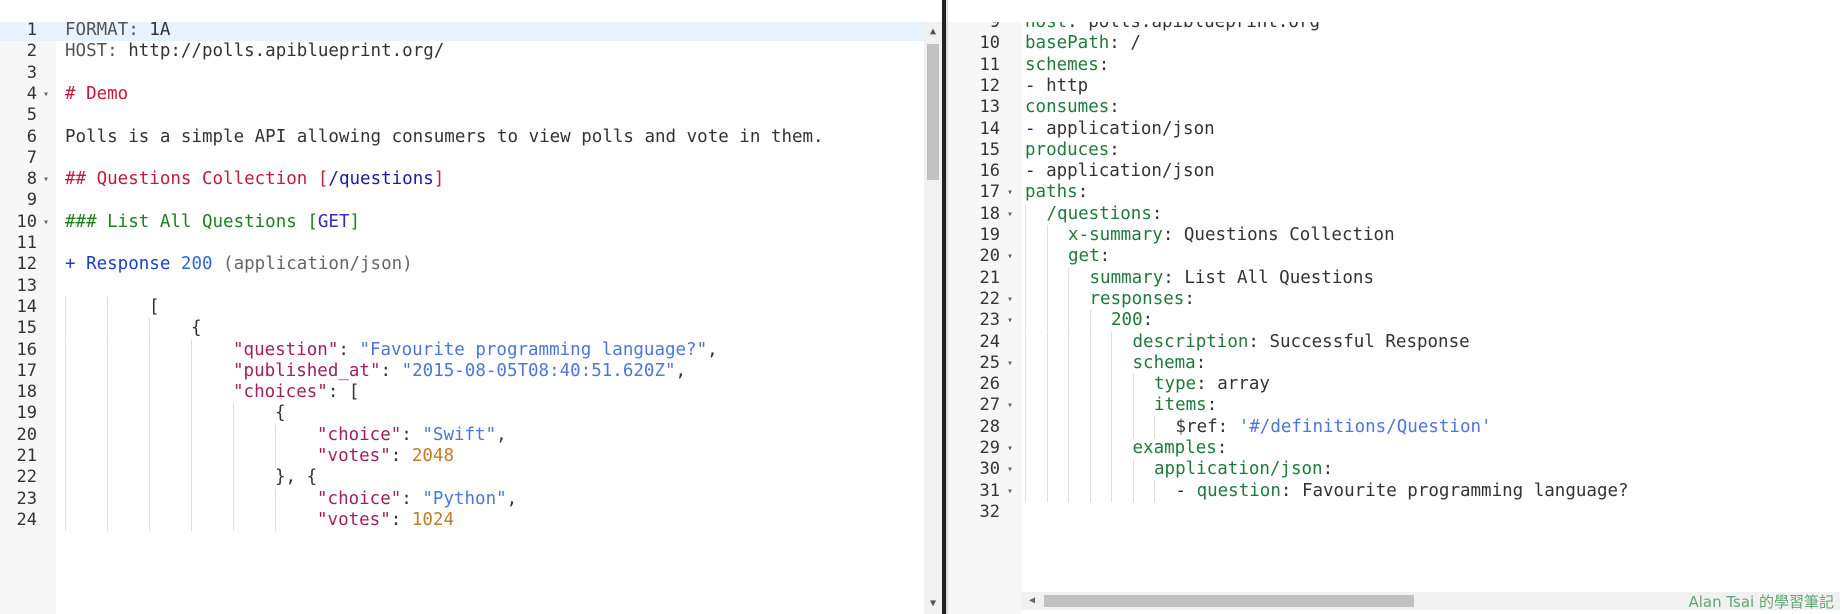 The image size is (1840, 614). Describe the element at coordinates (1394, 512) in the screenshot. I see `code-line: 32` at that location.